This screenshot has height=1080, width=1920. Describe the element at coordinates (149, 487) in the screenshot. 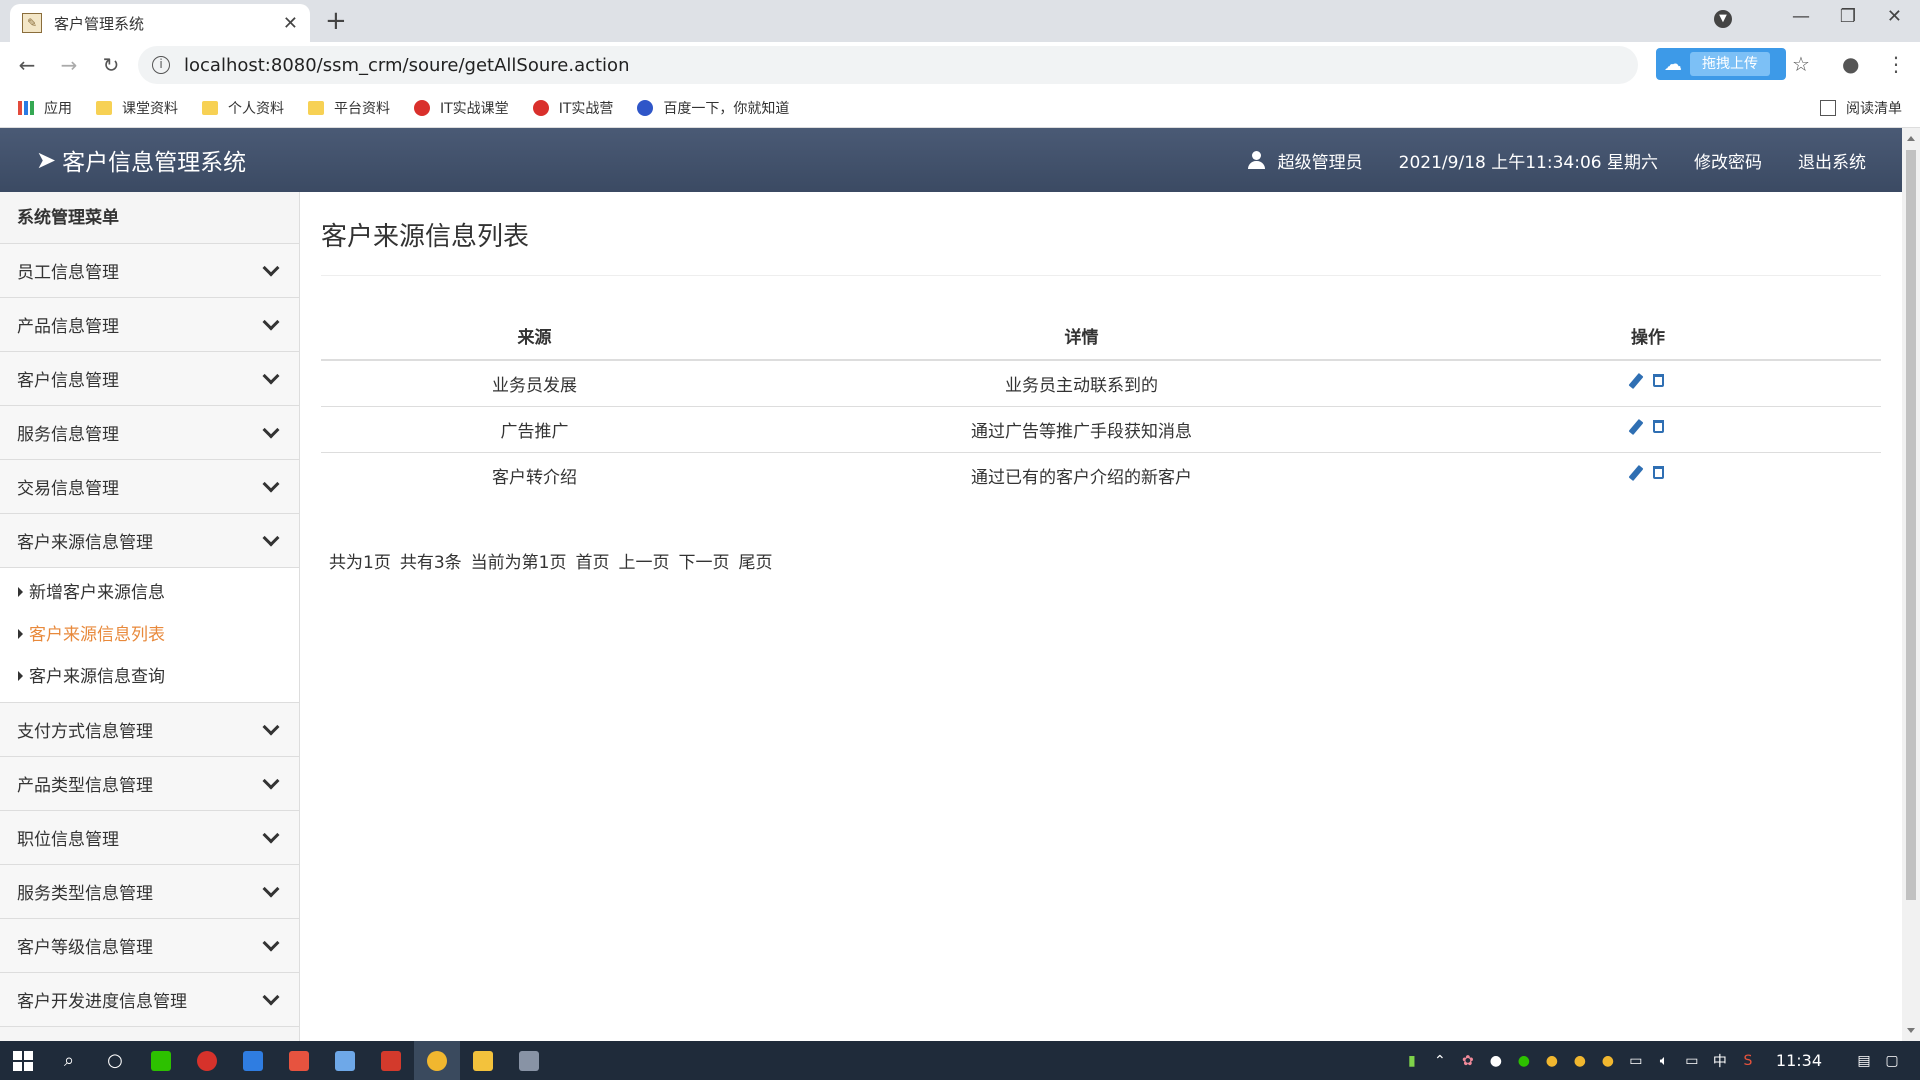

I see `sidebar-item-transaction: 交易信息管理` at that location.